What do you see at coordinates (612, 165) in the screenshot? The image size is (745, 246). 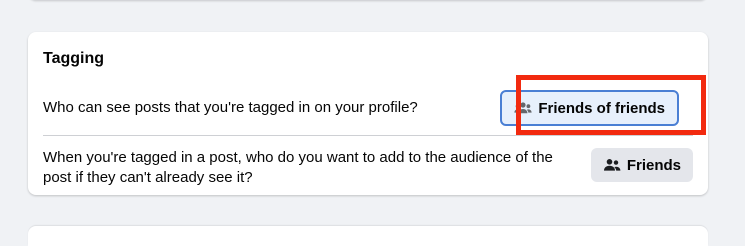 I see `friends-icon` at bounding box center [612, 165].